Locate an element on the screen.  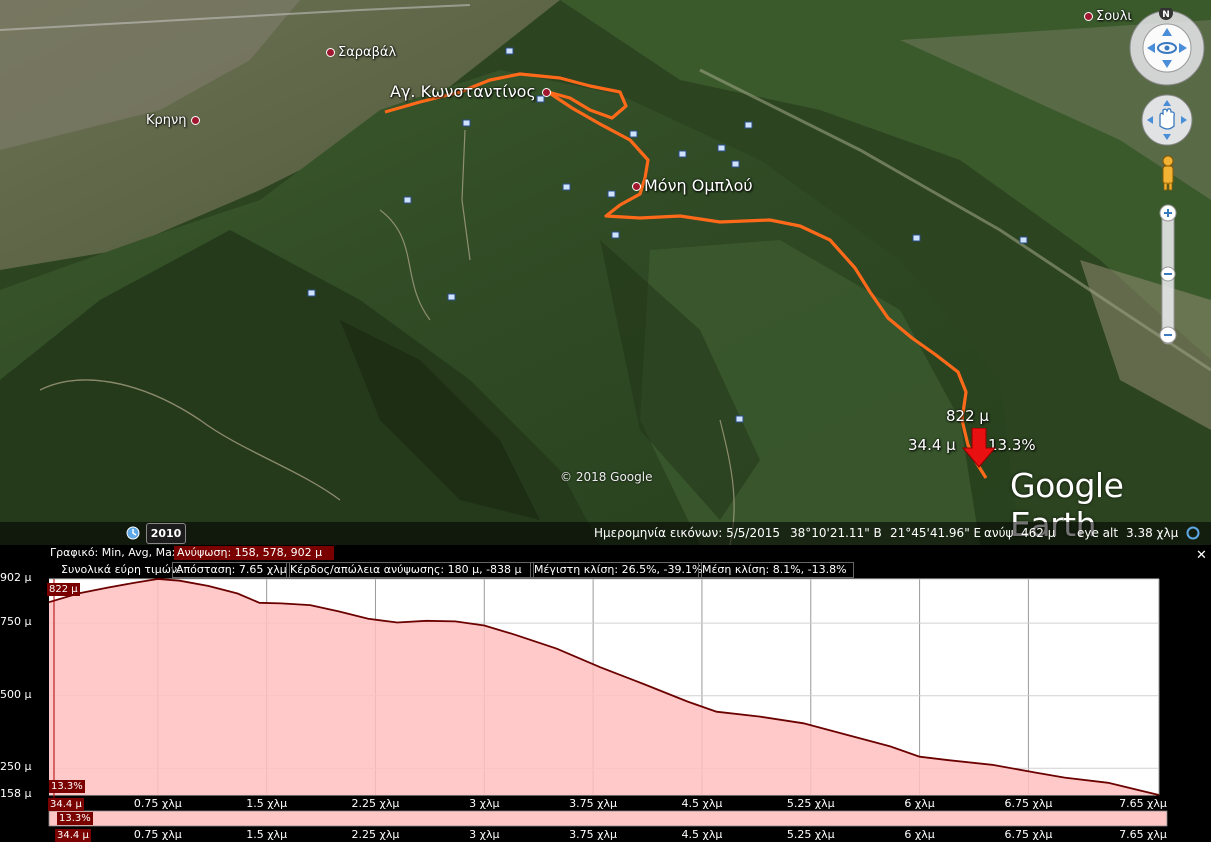
eye-alt-readout: 3.38 χλμ is located at coordinates (1152, 533).